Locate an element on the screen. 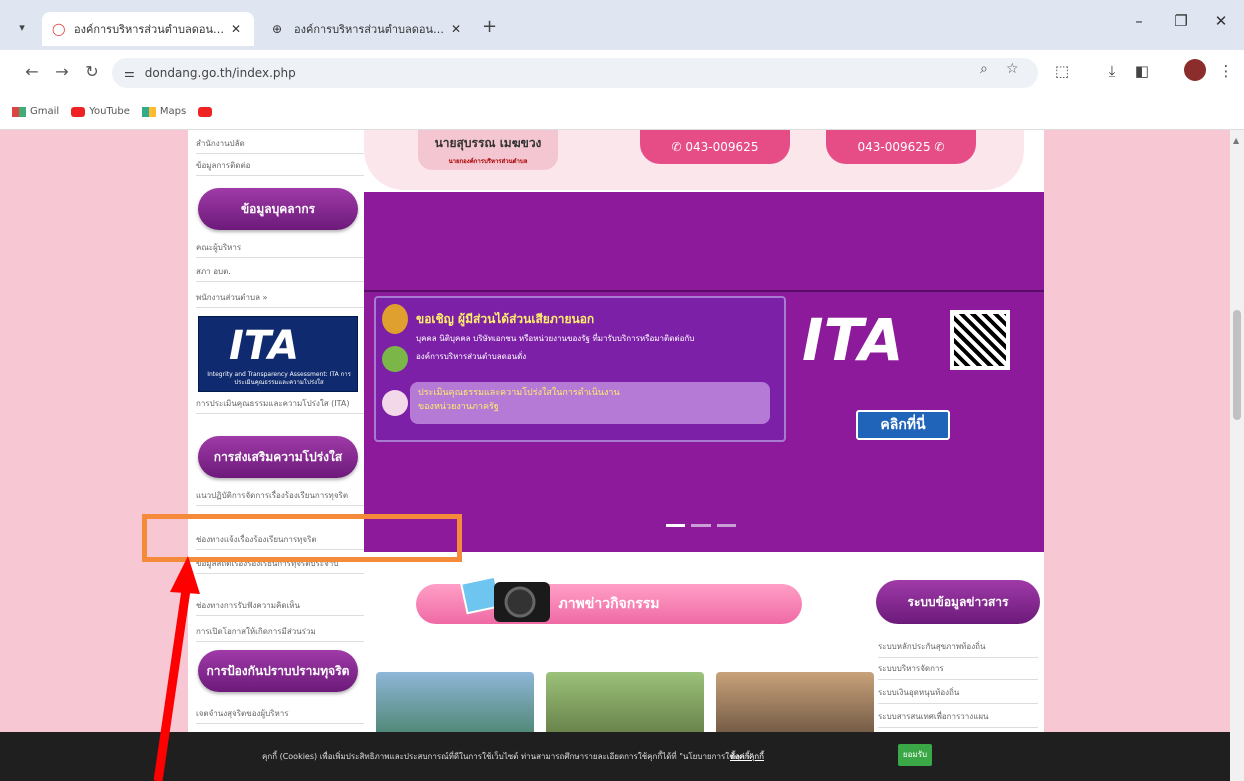 This screenshot has width=1244, height=781. side-panel-icon: ◧ is located at coordinates (1142, 71).